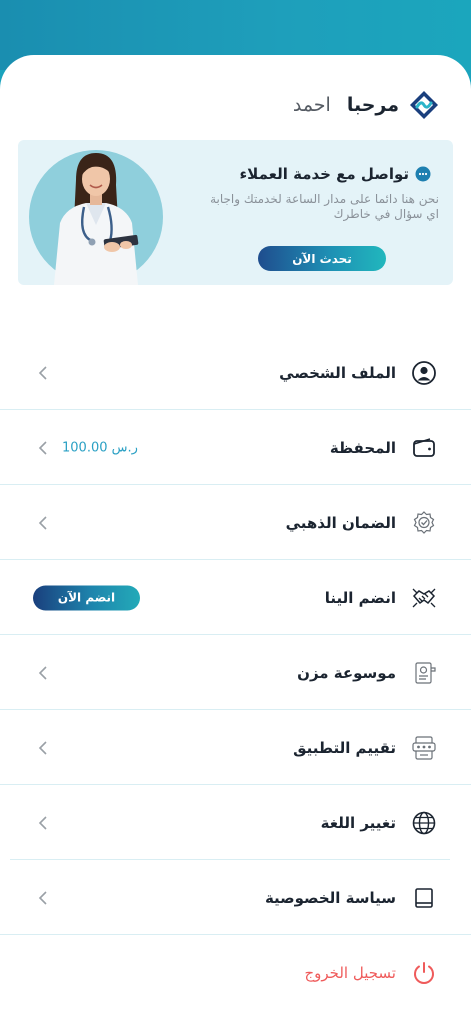 Image resolution: width=471 pixels, height=1024 pixels. Describe the element at coordinates (337, 372) in the screenshot. I see `menu-item-label: الملف الشخصي` at that location.